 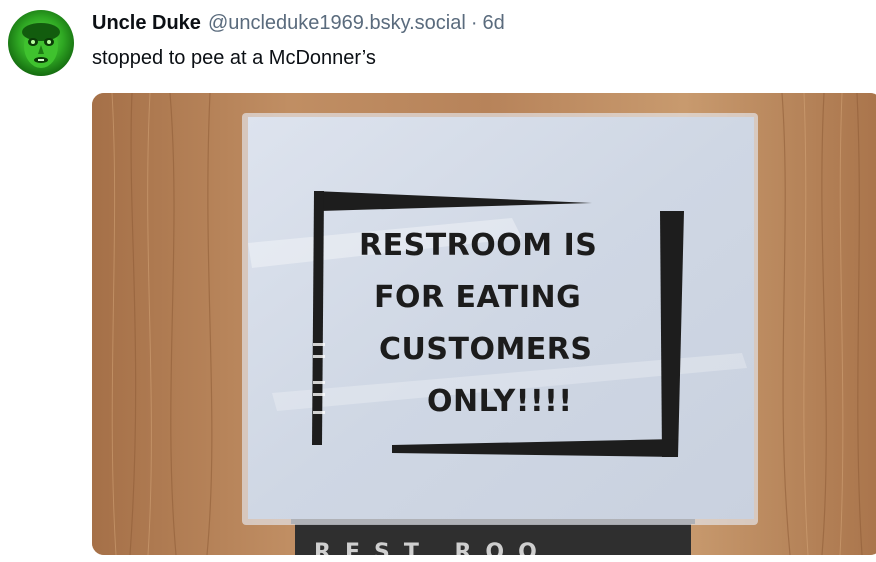 I want to click on sign-line-2: FOR EATING, so click(x=477, y=297).